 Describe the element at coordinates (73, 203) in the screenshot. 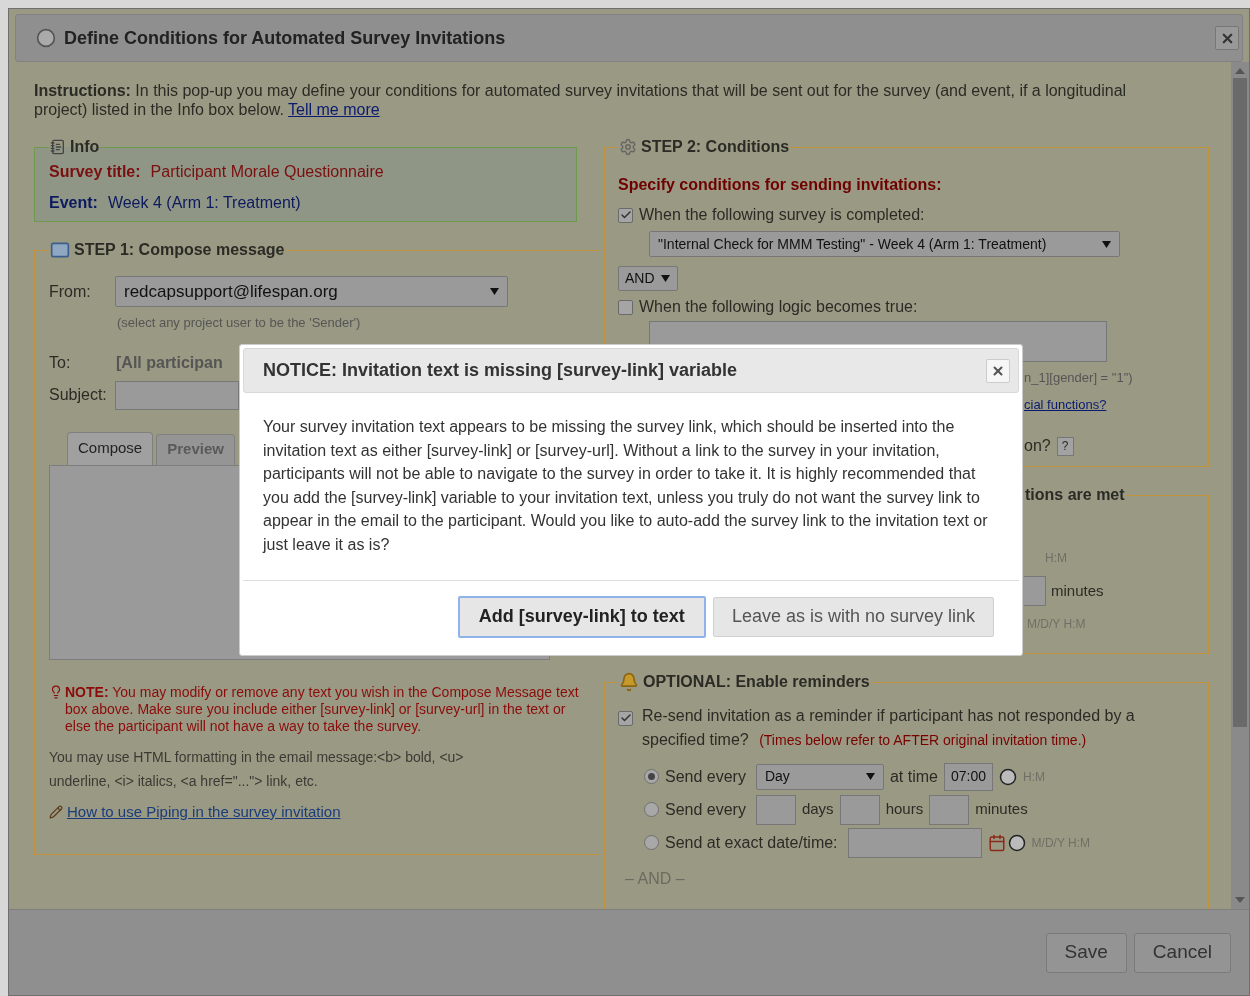

I see `field-label: Event:` at that location.